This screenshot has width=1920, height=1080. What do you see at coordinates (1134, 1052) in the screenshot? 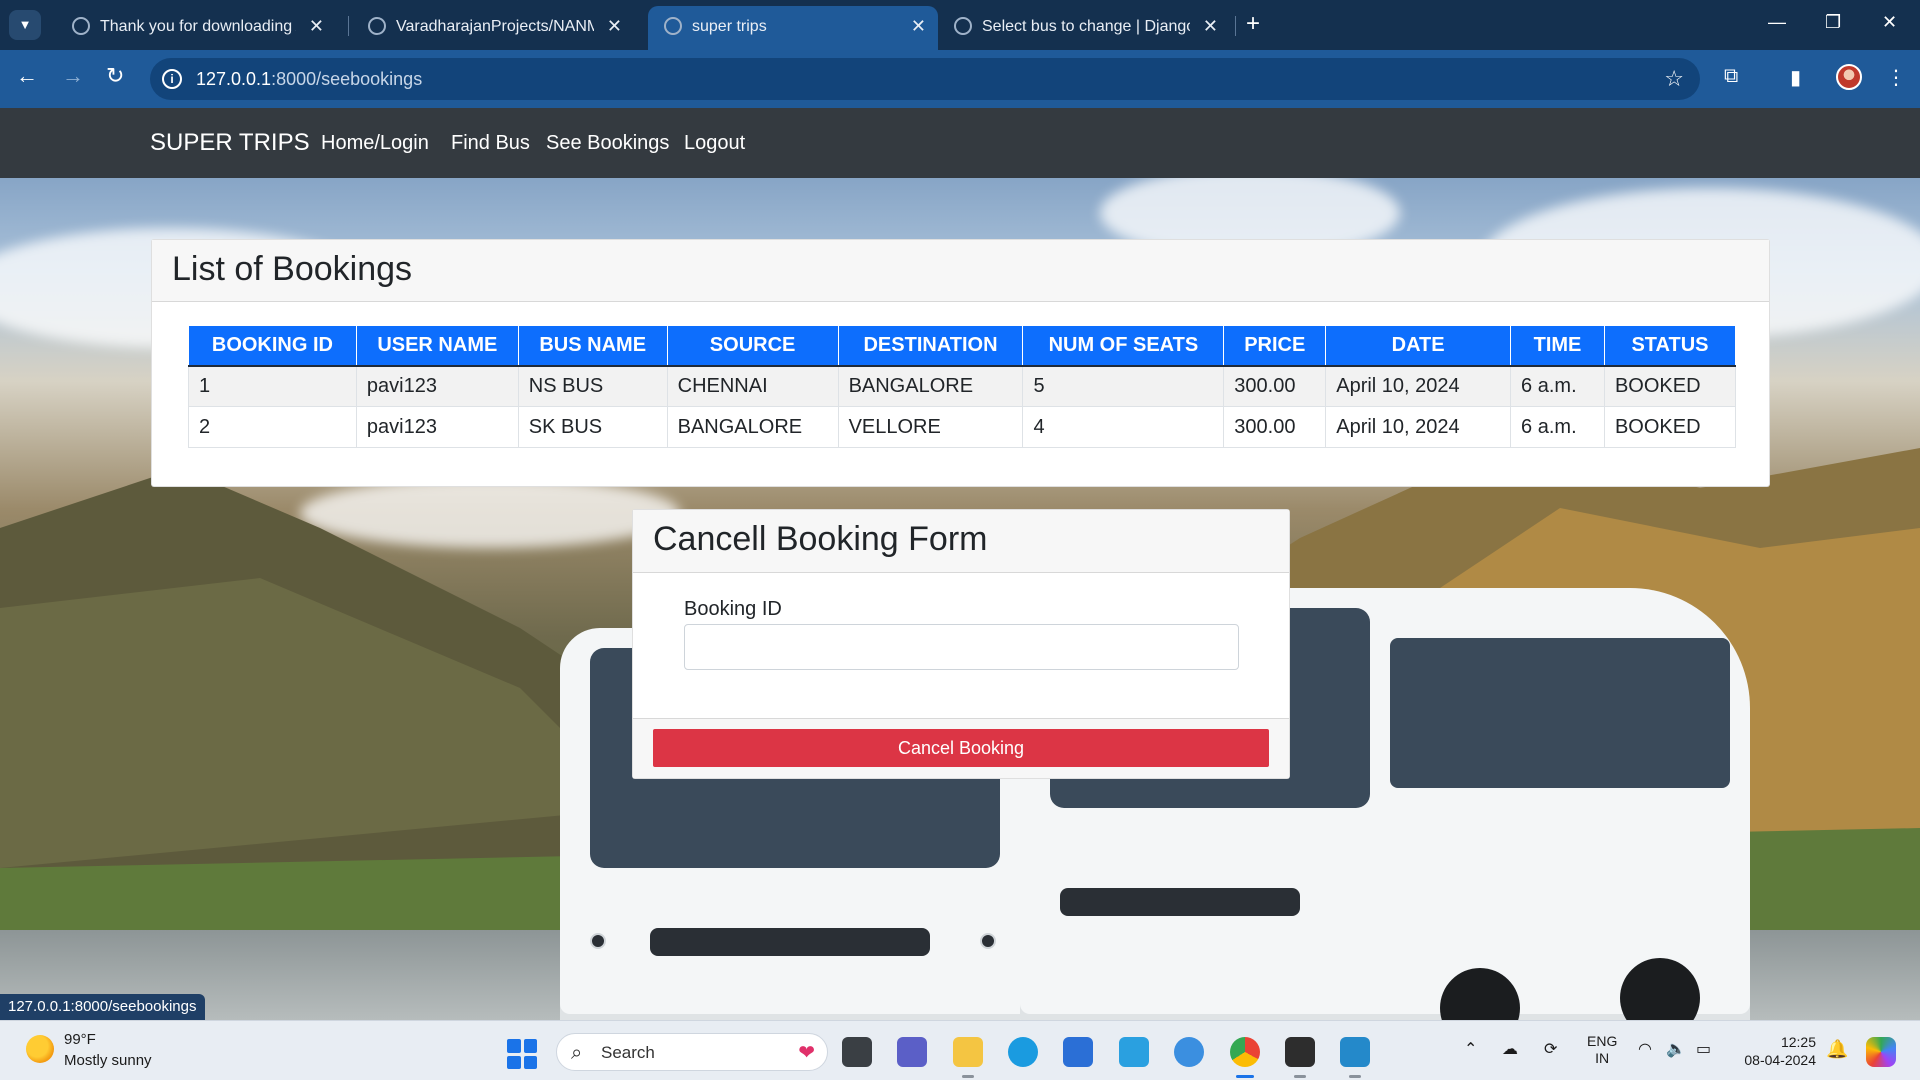
I see `myhp-icon` at bounding box center [1134, 1052].